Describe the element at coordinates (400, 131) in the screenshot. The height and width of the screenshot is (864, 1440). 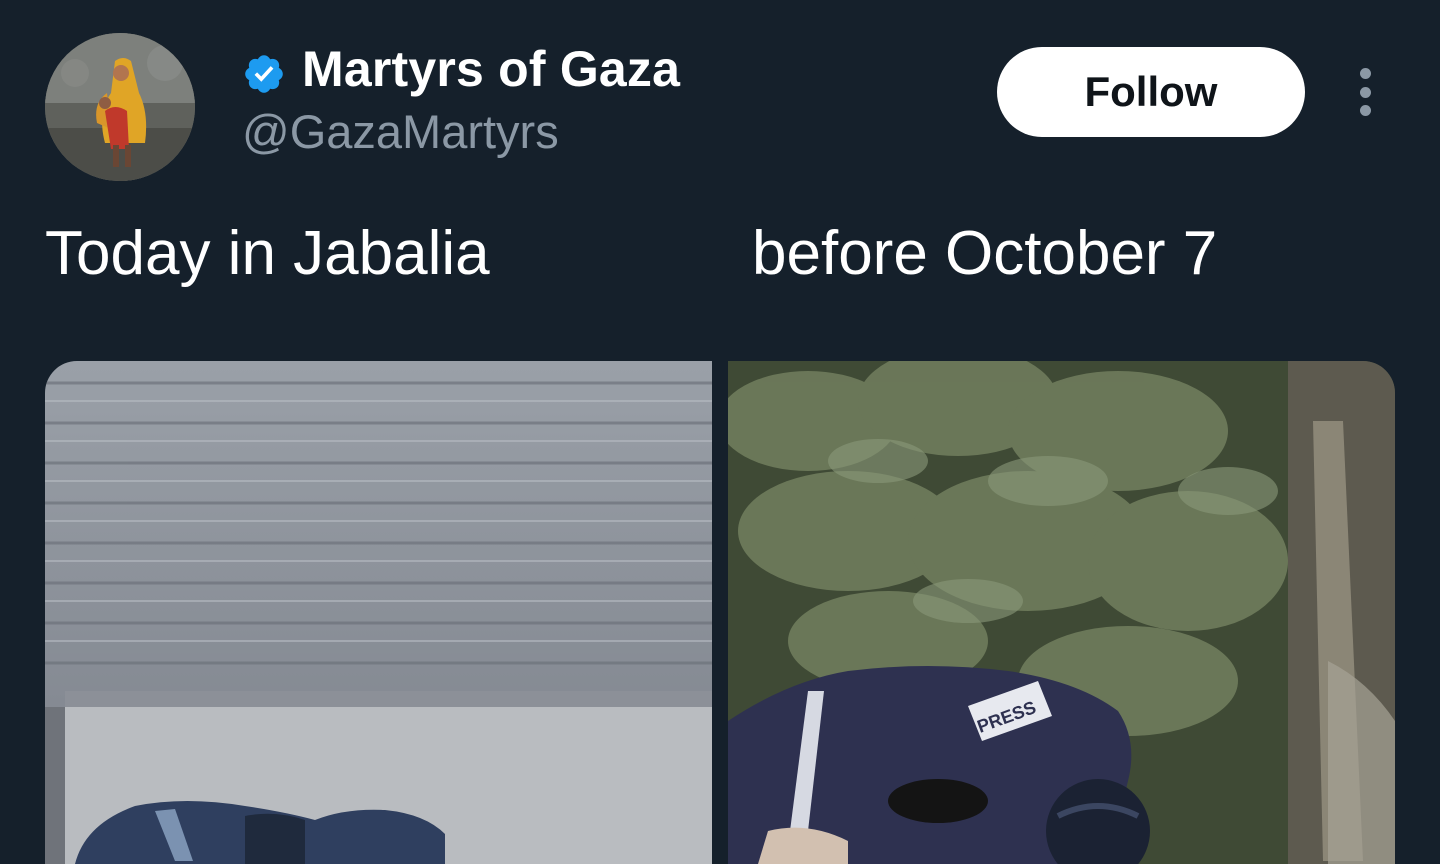
I see `author-handle: @GazaMartyrs` at that location.